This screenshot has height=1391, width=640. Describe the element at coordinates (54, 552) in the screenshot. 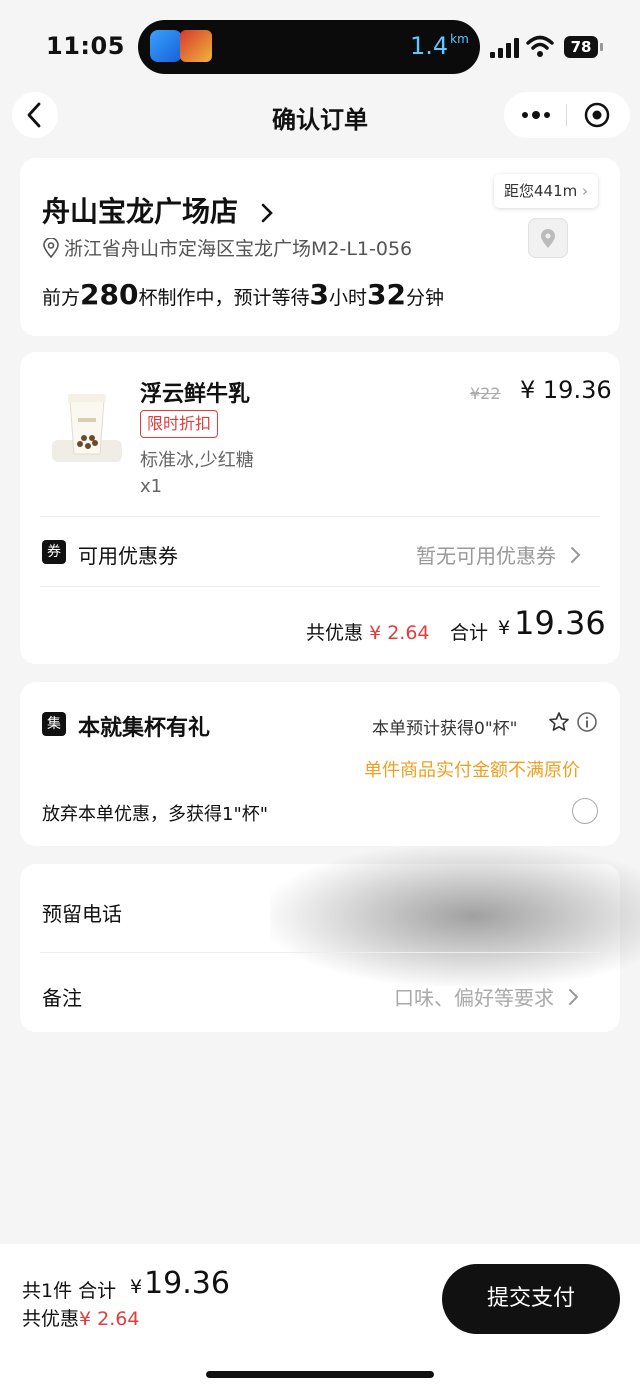

I see `coupon-icon: 券` at that location.